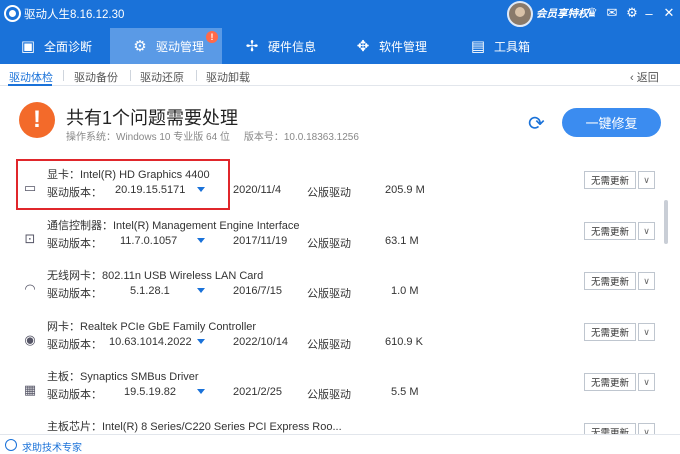 Image resolution: width=680 pixels, height=454 pixels. Describe the element at coordinates (212, 37) in the screenshot. I see `notification-badge: !` at that location.